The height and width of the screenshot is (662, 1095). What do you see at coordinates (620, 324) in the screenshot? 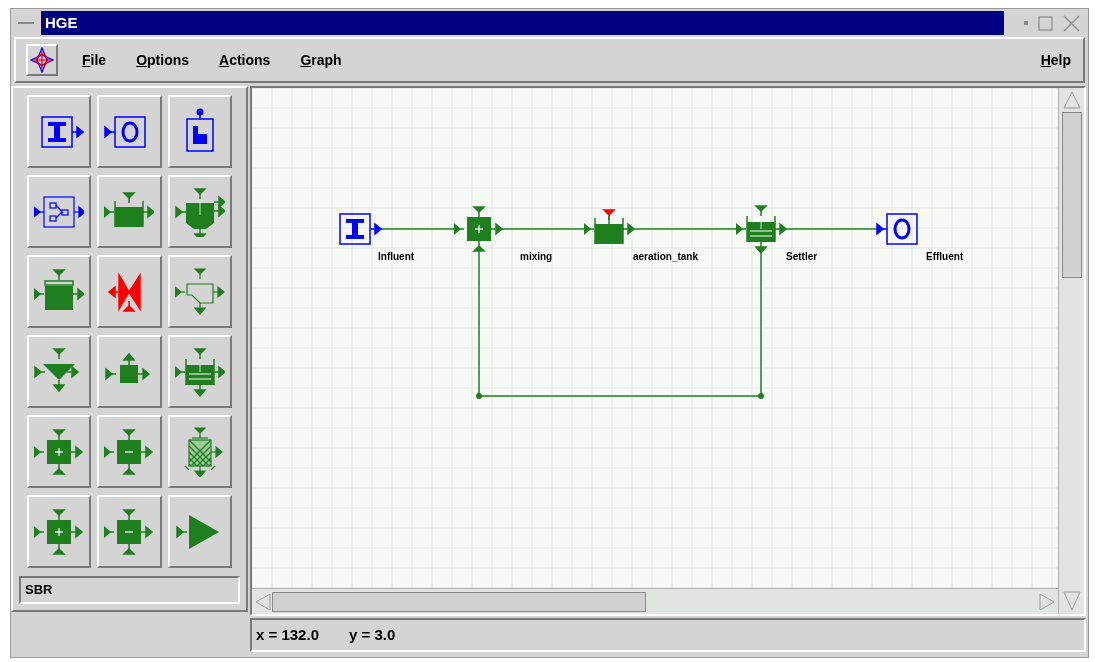
I see `recycle-line` at bounding box center [620, 324].